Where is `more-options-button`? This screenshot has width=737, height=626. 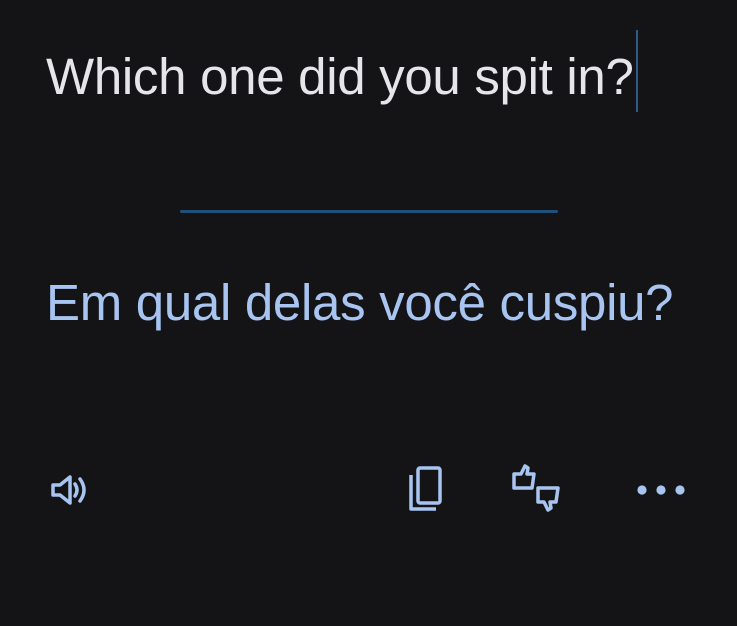 more-options-button is located at coordinates (660, 490).